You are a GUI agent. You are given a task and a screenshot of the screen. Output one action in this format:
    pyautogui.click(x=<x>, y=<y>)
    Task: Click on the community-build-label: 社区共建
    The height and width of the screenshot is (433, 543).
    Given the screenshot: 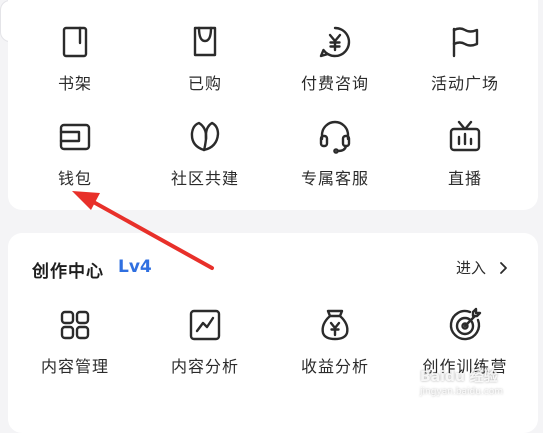 What is the action you would take?
    pyautogui.click(x=204, y=178)
    